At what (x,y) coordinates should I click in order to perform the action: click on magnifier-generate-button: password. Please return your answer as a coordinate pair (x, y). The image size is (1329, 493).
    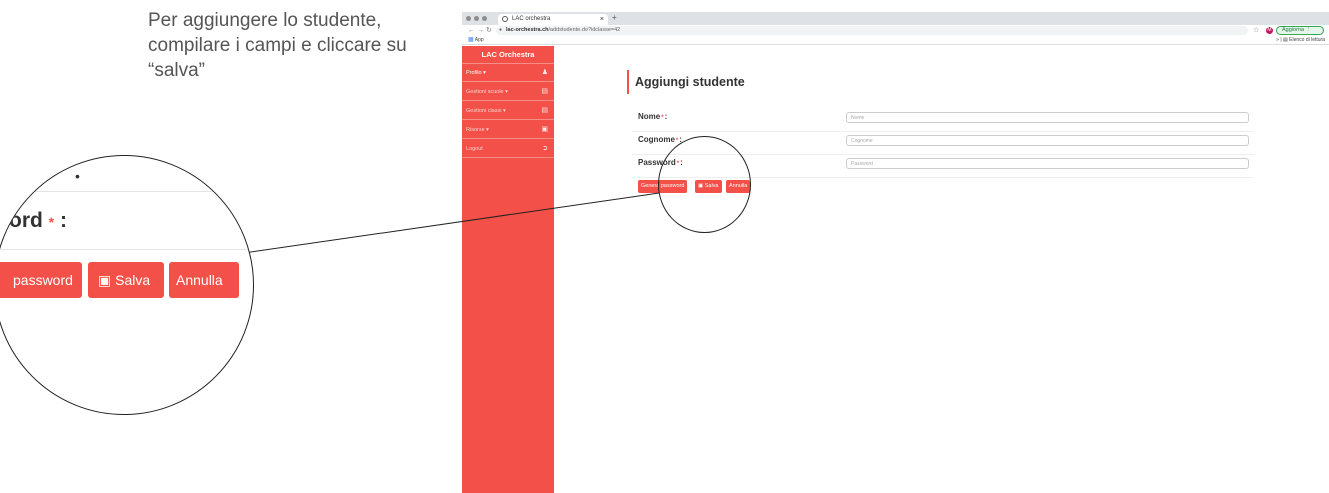
    Looking at the image, I should click on (41, 280).